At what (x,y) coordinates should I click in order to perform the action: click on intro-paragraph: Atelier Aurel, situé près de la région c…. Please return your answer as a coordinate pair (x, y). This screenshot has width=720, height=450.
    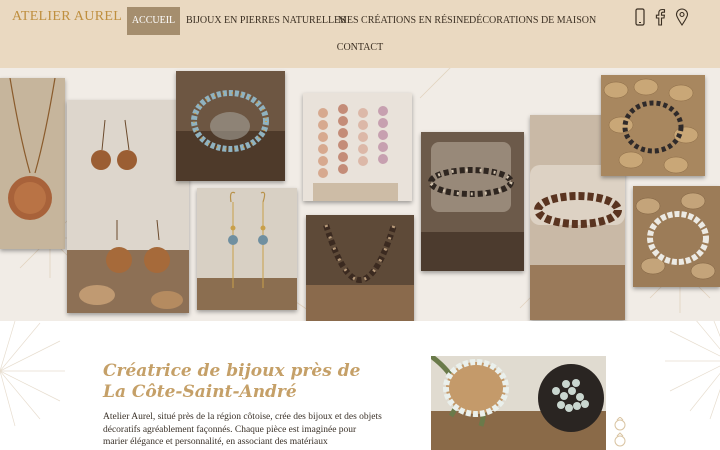
    Looking at the image, I should click on (242, 429).